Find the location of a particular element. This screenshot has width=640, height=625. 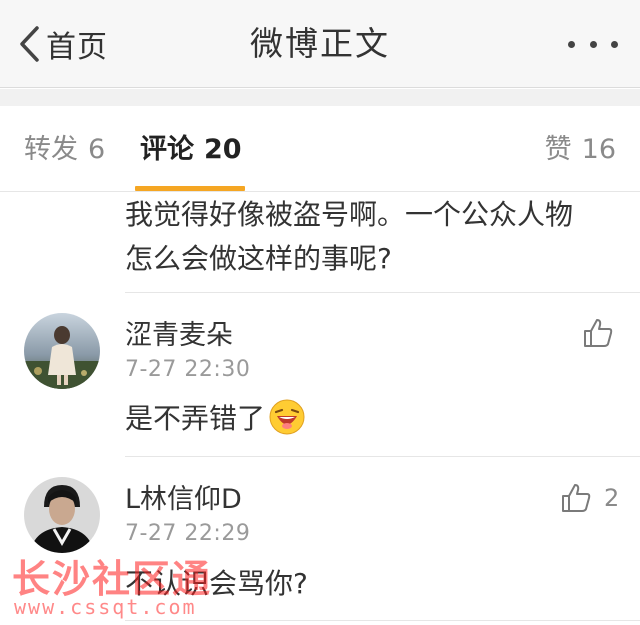

comment-username: 涩青麦朵 is located at coordinates (179, 336).